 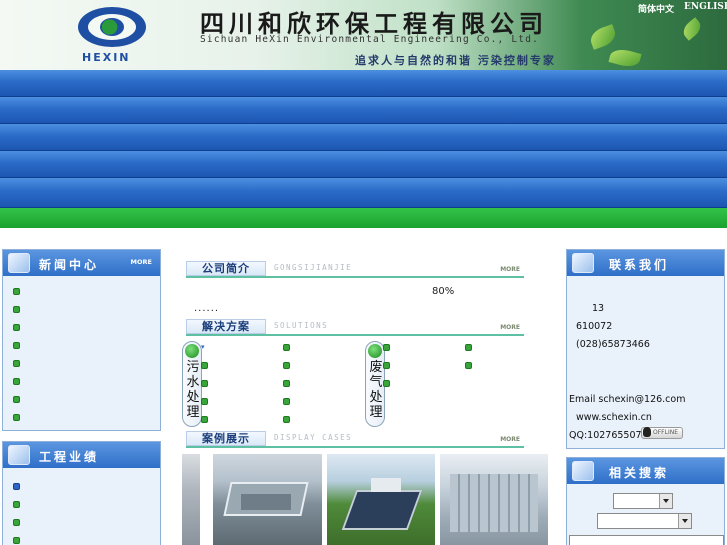 What do you see at coordinates (646, 540) in the screenshot?
I see `search-keyword-input` at bounding box center [646, 540].